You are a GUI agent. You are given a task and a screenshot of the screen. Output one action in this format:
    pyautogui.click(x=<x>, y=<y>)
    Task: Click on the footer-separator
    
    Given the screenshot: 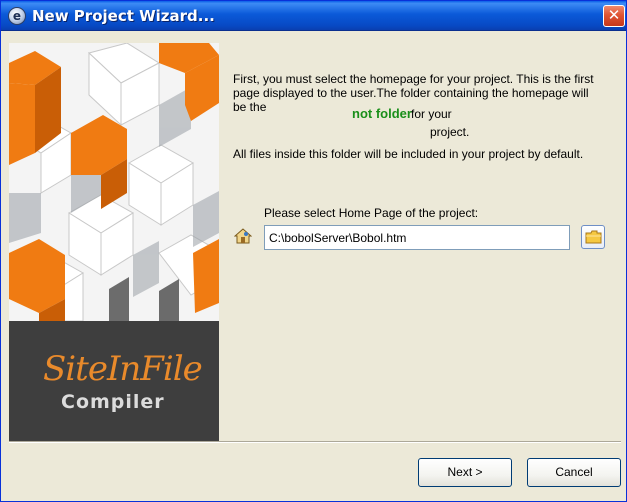 What is the action you would take?
    pyautogui.click(x=315, y=442)
    